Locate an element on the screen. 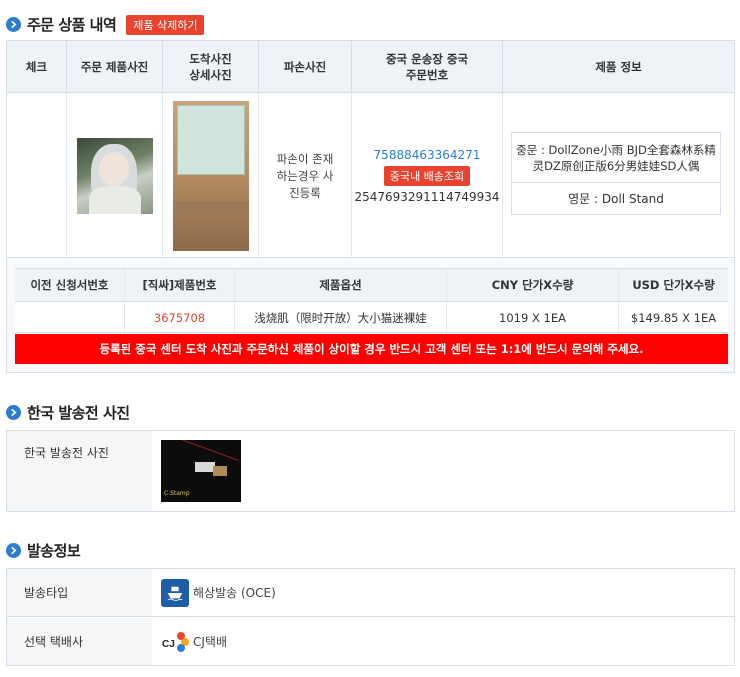  shipping-section-header: 발송정보 is located at coordinates (43, 550).